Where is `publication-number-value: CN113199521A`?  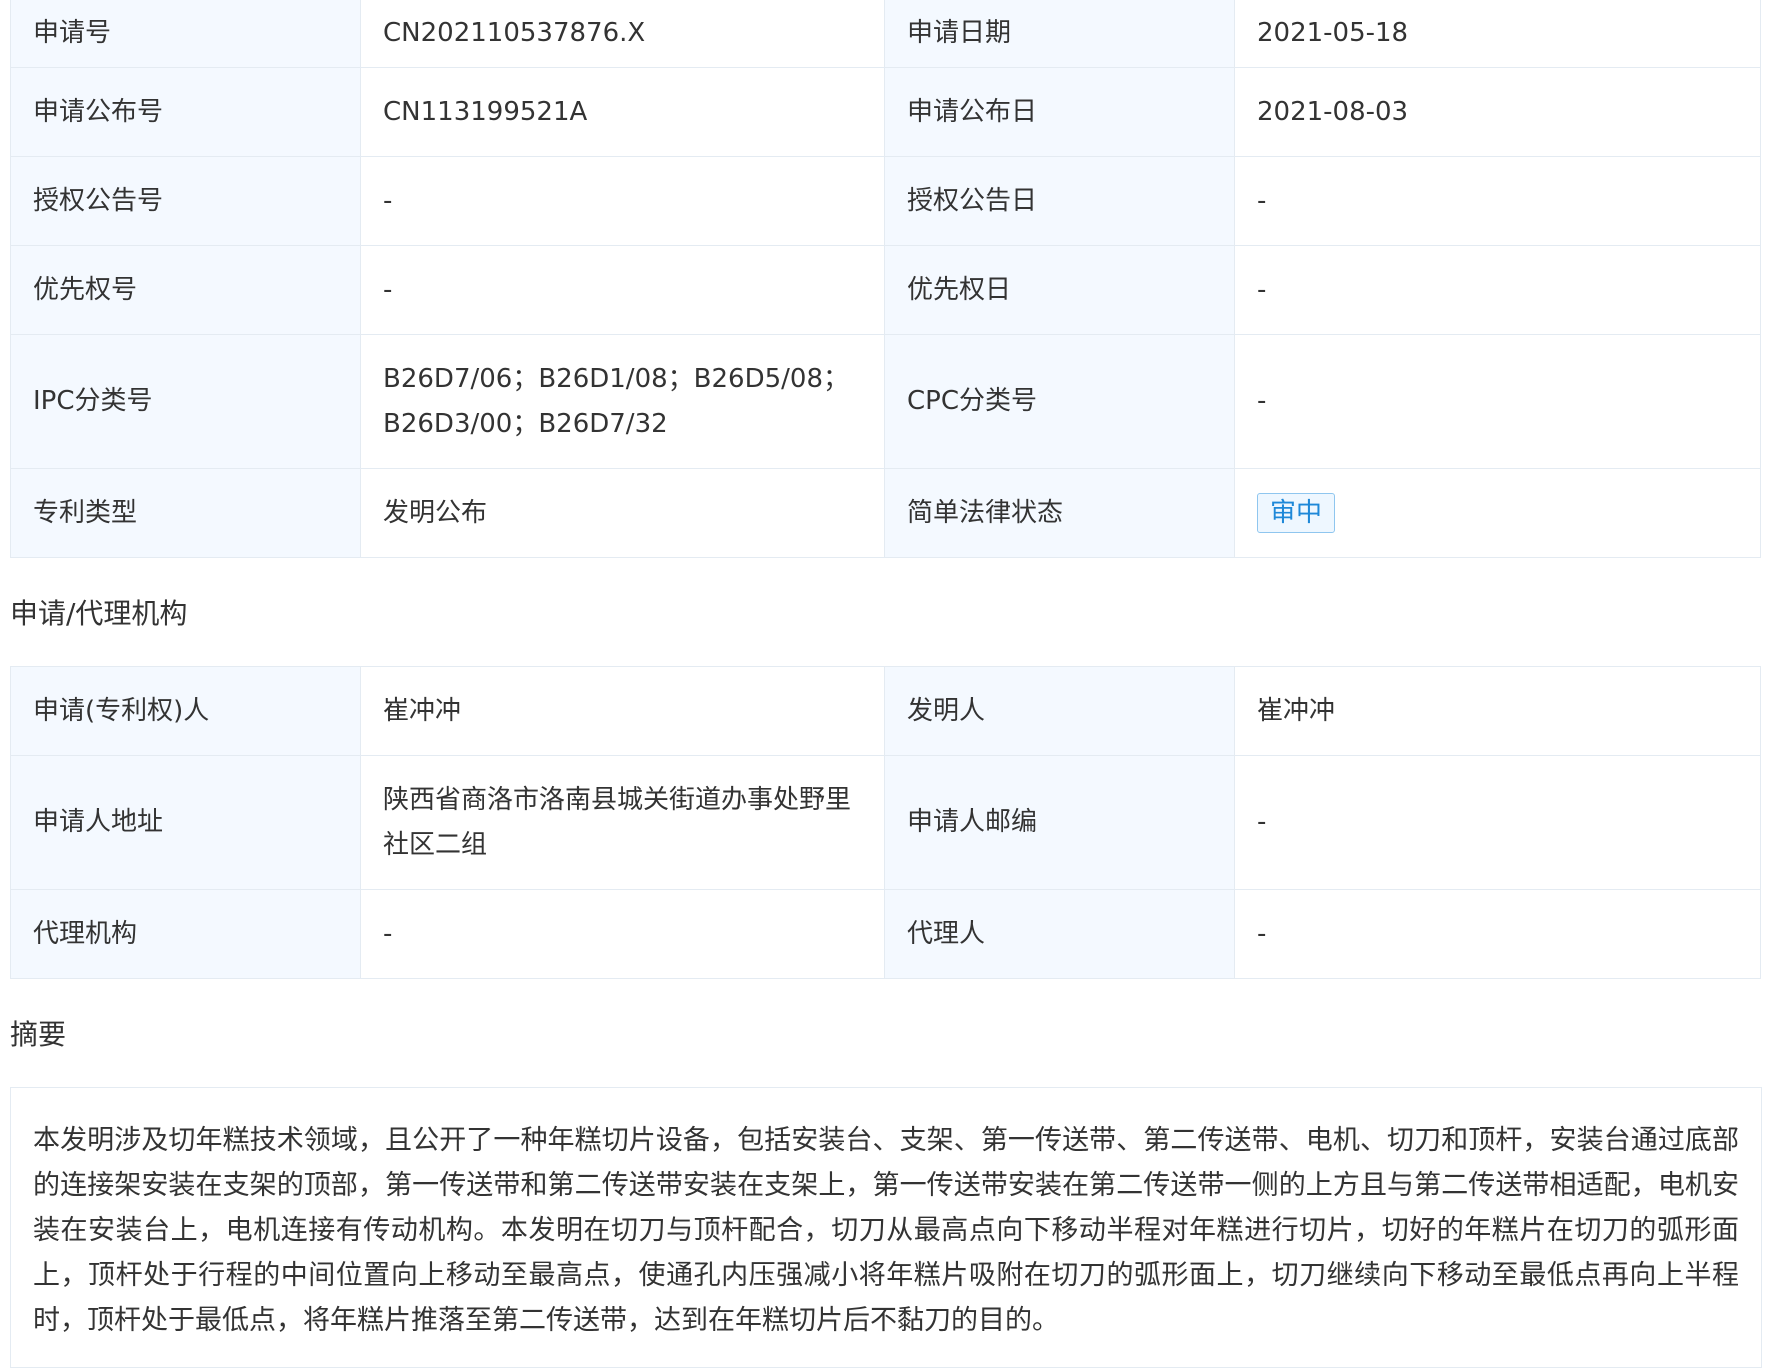 publication-number-value: CN113199521A is located at coordinates (622, 112).